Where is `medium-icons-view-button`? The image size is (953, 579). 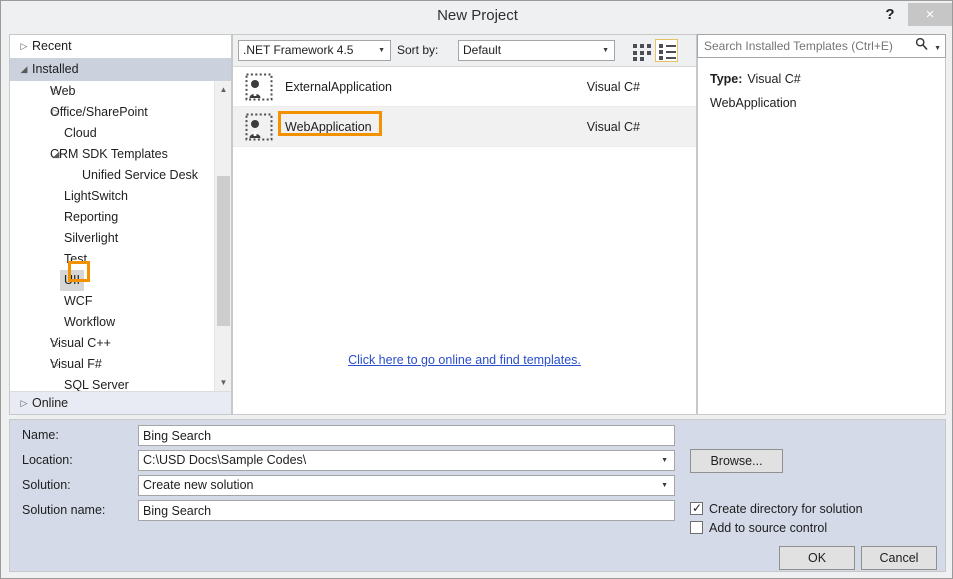 medium-icons-view-button is located at coordinates (640, 50).